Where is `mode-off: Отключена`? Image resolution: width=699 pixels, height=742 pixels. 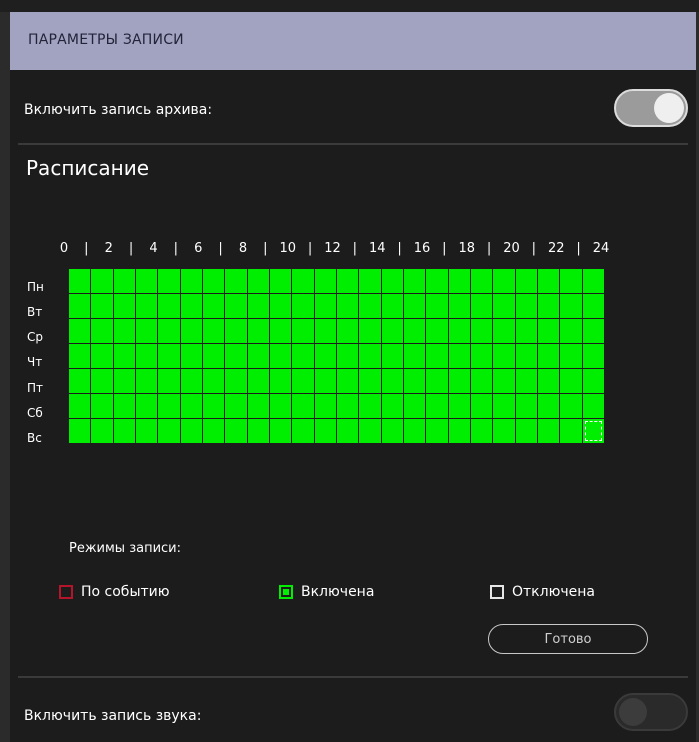
mode-off: Отключена is located at coordinates (542, 592).